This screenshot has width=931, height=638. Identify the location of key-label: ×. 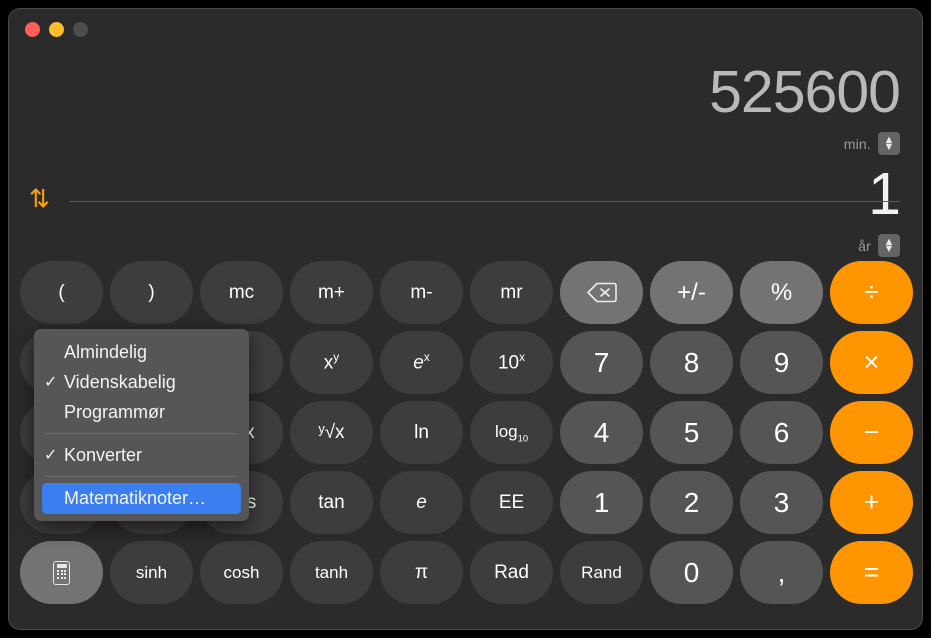
(871, 362).